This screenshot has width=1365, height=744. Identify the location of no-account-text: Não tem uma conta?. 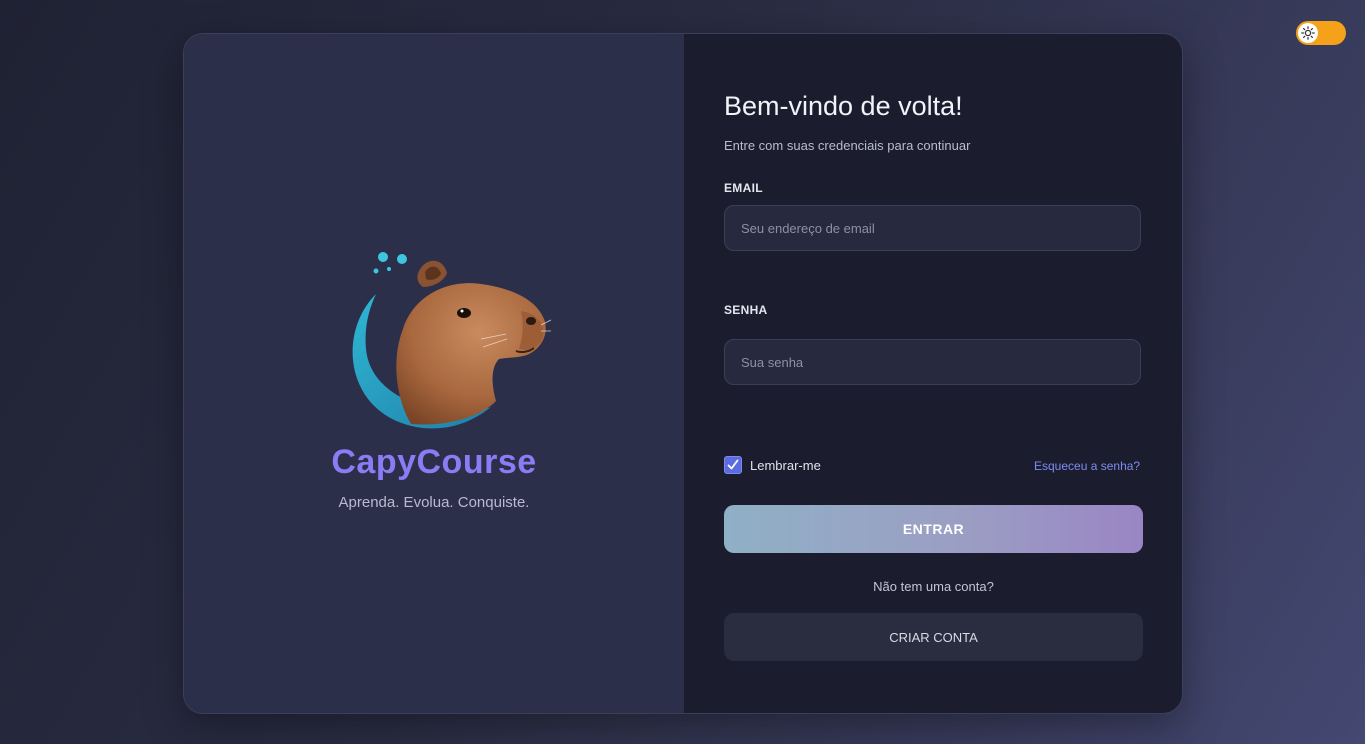
(933, 586).